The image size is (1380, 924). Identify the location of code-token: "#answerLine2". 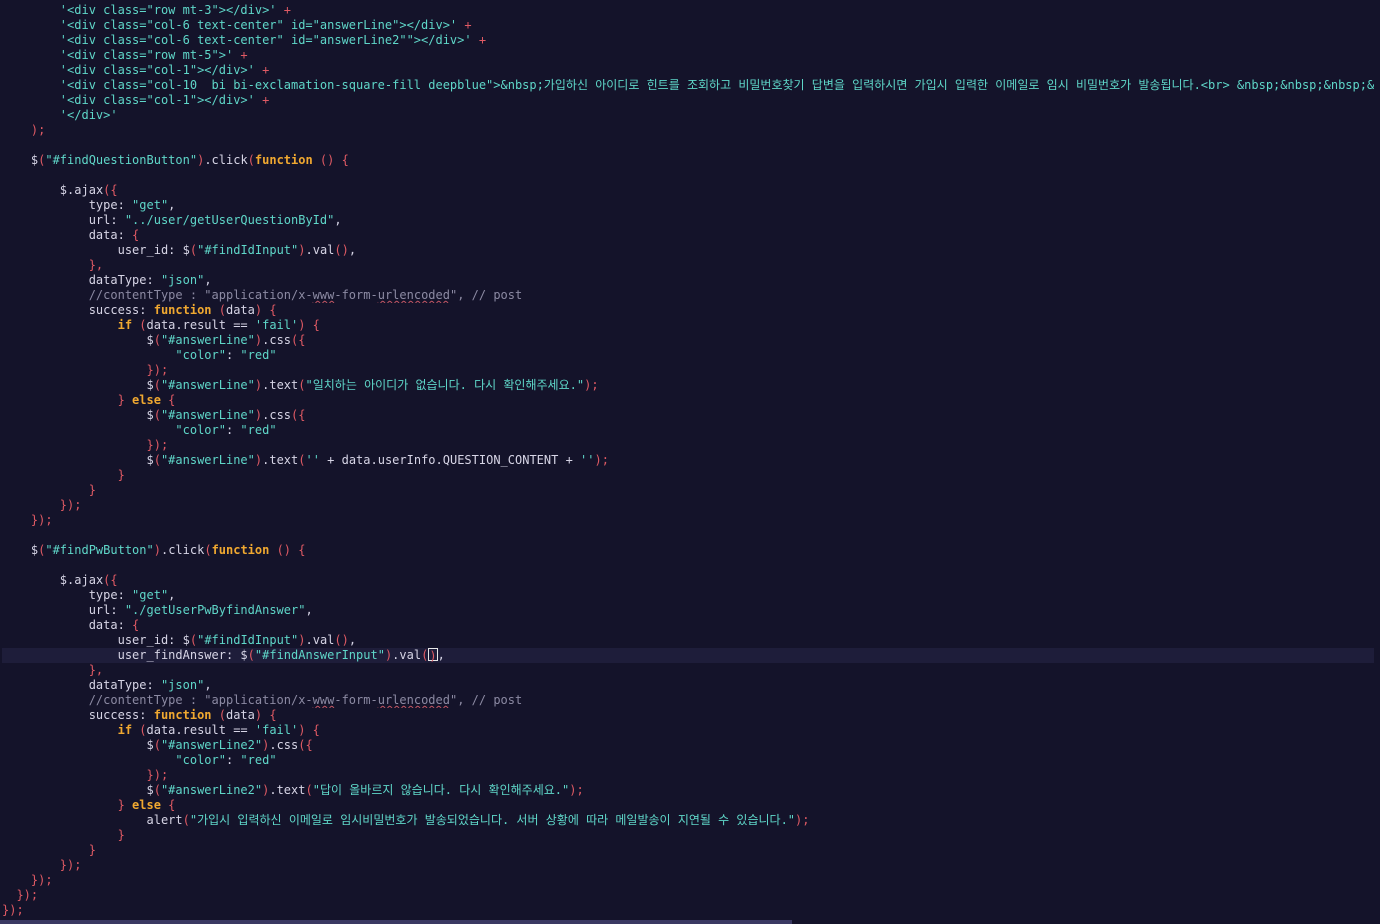
(211, 745).